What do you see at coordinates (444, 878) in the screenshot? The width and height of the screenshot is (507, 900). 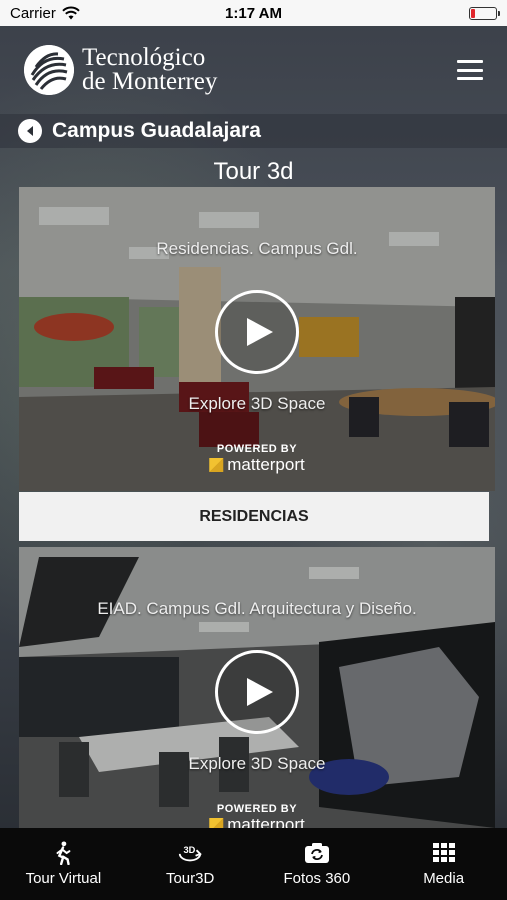 I see `tab-label: Media` at bounding box center [444, 878].